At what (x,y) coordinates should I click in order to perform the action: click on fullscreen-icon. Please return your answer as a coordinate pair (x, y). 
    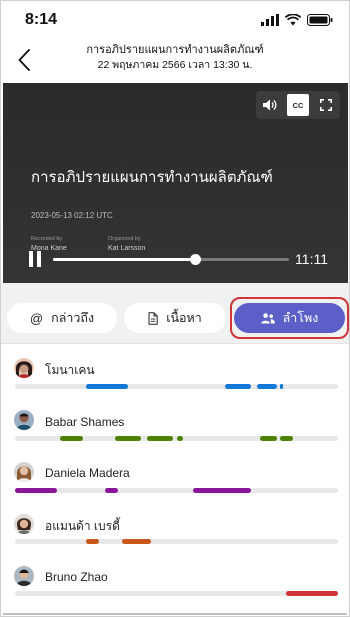
    Looking at the image, I should click on (326, 105).